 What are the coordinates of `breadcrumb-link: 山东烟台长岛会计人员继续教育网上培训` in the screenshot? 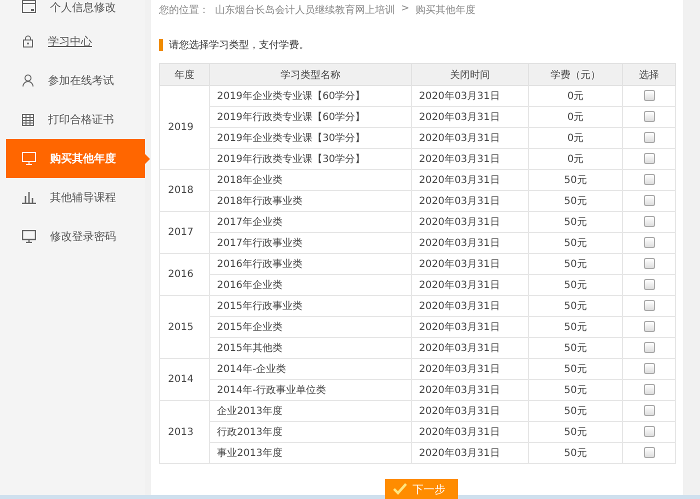 It's located at (305, 10).